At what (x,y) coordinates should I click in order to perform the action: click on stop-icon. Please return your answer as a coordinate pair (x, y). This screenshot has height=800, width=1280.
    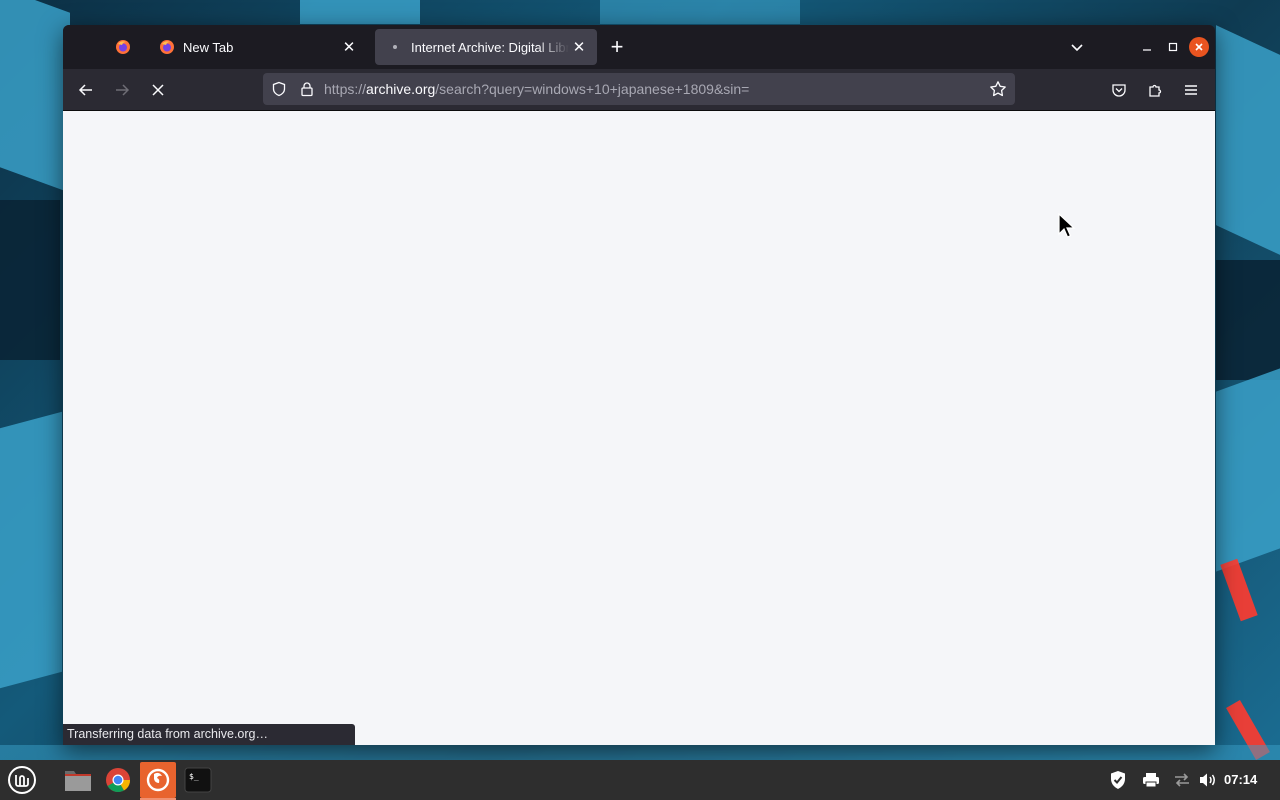
    Looking at the image, I should click on (158, 90).